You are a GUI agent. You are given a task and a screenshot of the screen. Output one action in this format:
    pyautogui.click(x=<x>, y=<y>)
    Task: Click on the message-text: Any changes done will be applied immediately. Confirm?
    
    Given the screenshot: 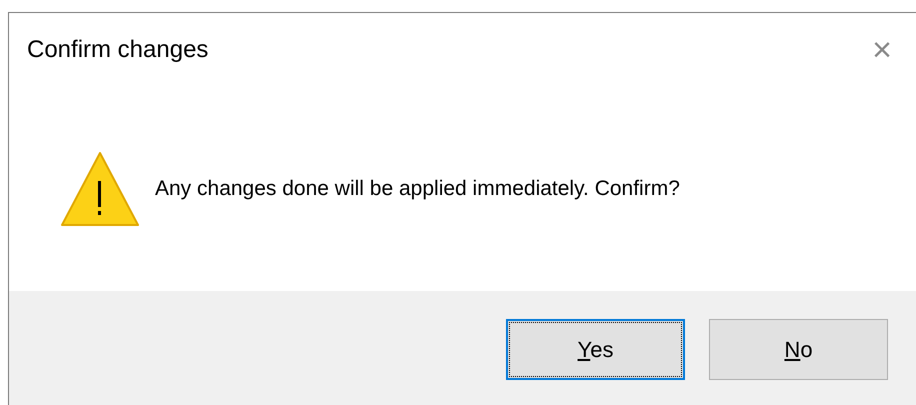 What is the action you would take?
    pyautogui.click(x=417, y=189)
    